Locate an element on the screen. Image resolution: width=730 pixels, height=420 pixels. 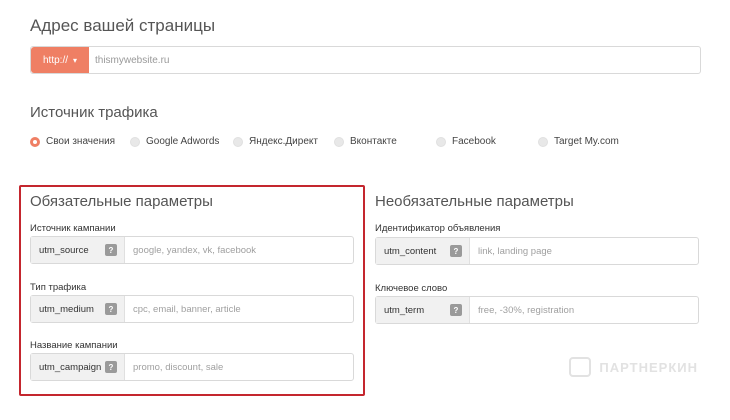
param-key-text: utm_campaign is located at coordinates (70, 367).